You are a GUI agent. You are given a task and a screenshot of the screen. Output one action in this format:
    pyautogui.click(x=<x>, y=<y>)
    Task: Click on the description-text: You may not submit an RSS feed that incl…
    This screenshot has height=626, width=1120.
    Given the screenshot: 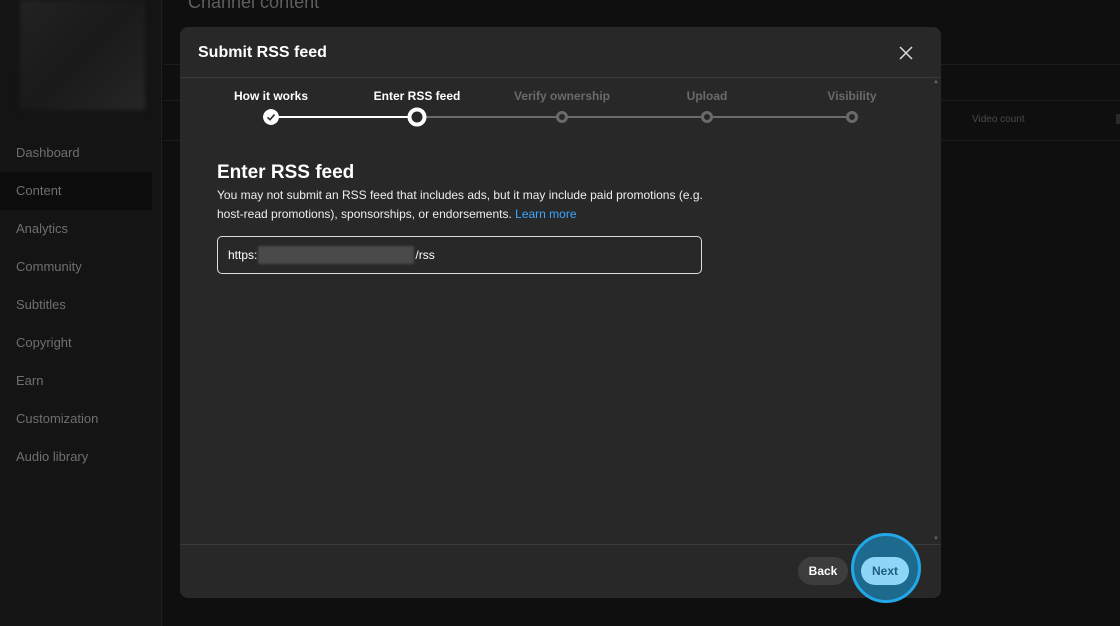 What is the action you would take?
    pyautogui.click(x=460, y=204)
    